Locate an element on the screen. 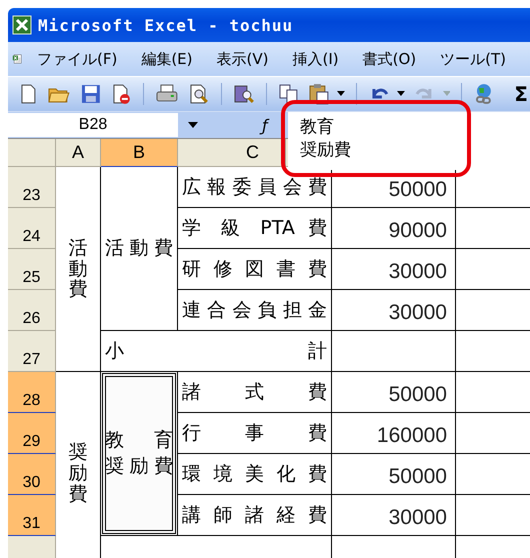 The image size is (530, 558). formula-text: 教育 is located at coordinates (317, 127).